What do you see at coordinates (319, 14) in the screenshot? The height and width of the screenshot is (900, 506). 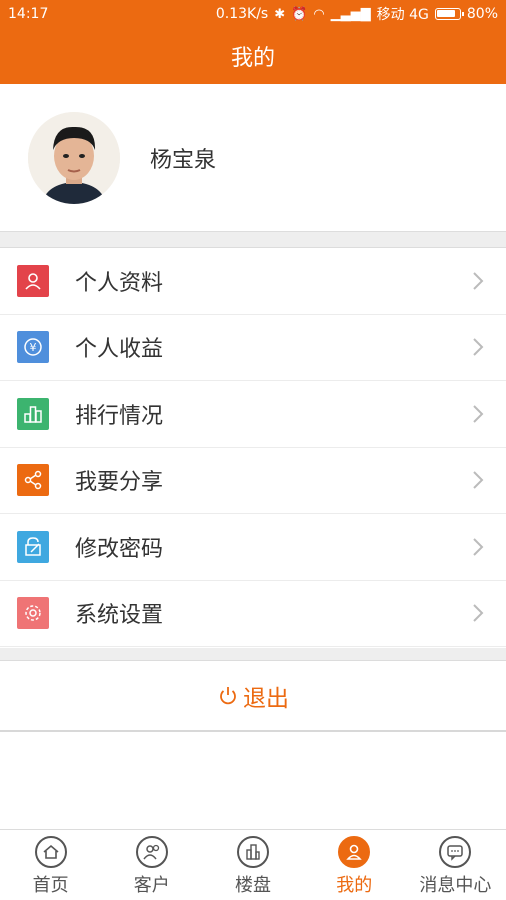 I see `wifi-icon: ◠` at bounding box center [319, 14].